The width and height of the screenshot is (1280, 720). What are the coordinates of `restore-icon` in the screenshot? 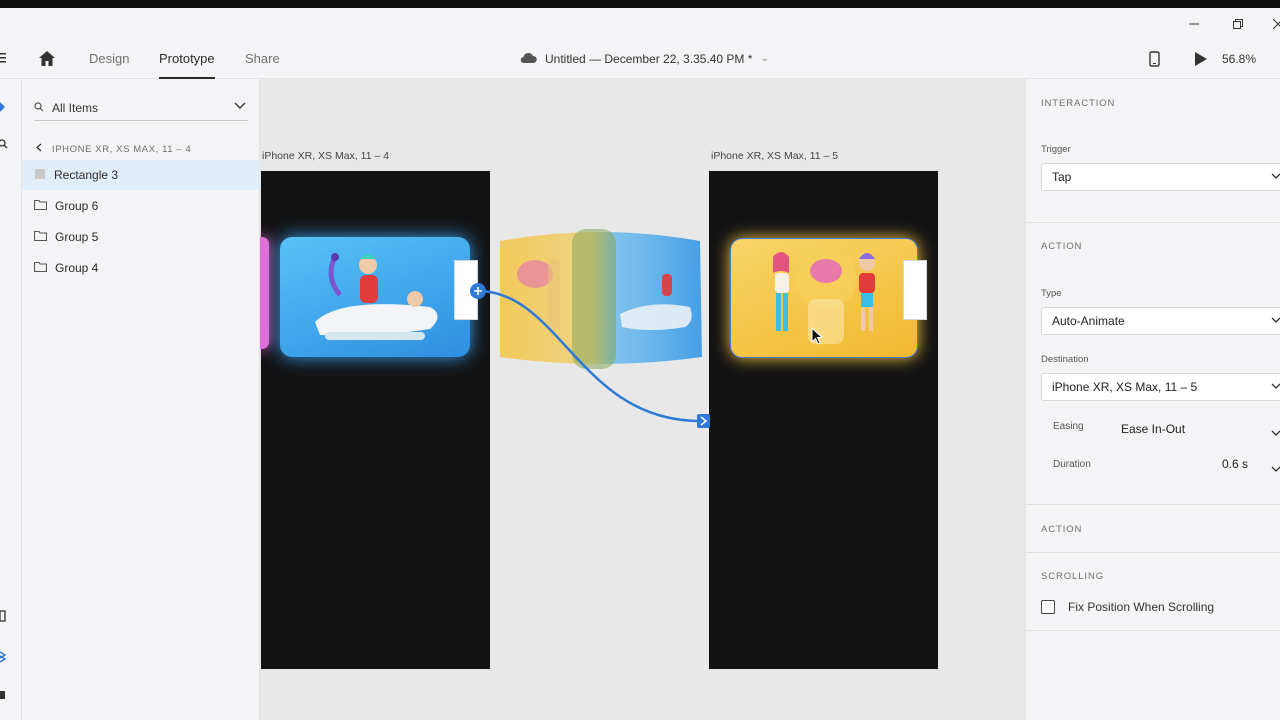 It's located at (1238, 23).